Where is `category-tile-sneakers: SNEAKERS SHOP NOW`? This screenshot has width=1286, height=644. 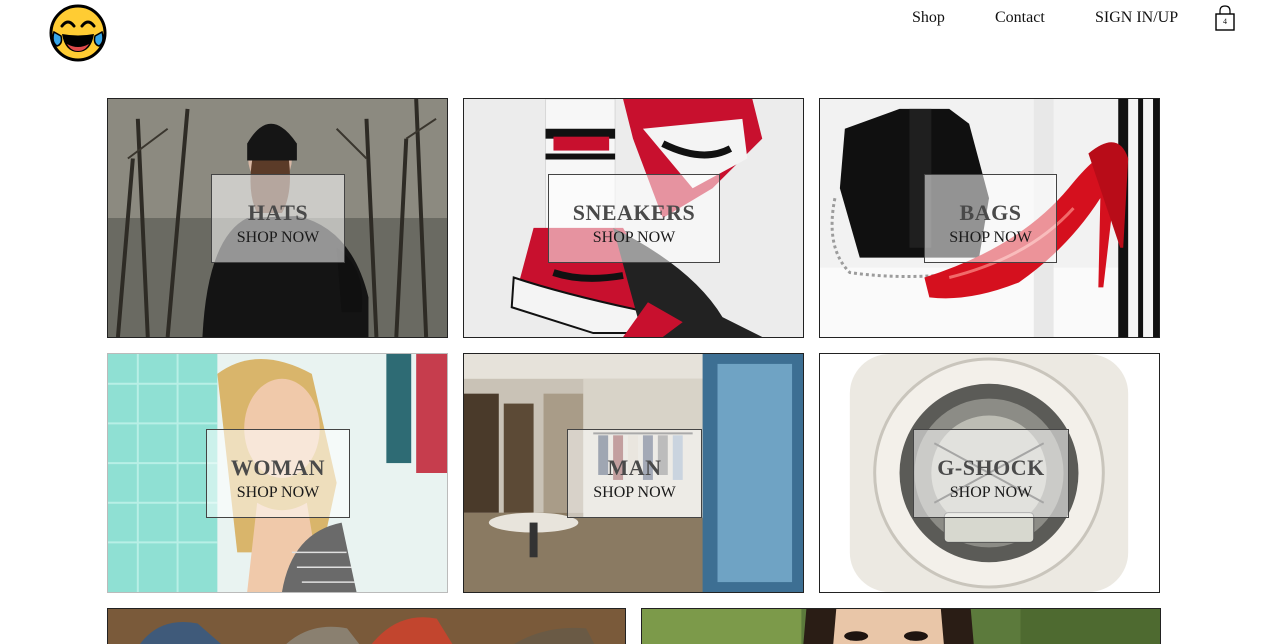 category-tile-sneakers: SNEAKERS SHOP NOW is located at coordinates (633, 218).